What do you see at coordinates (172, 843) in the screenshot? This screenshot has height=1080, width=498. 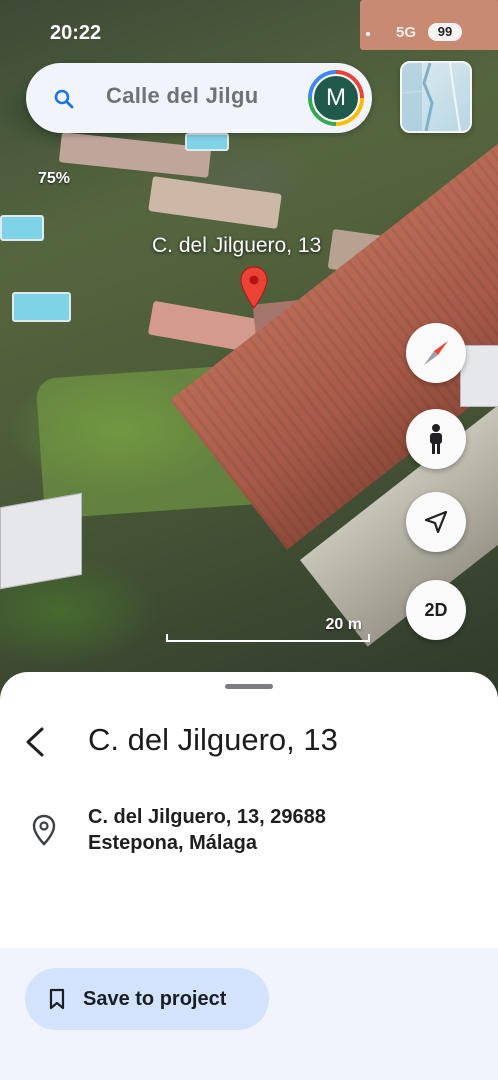 I see `address-line-2: Estepona, Málaga` at bounding box center [172, 843].